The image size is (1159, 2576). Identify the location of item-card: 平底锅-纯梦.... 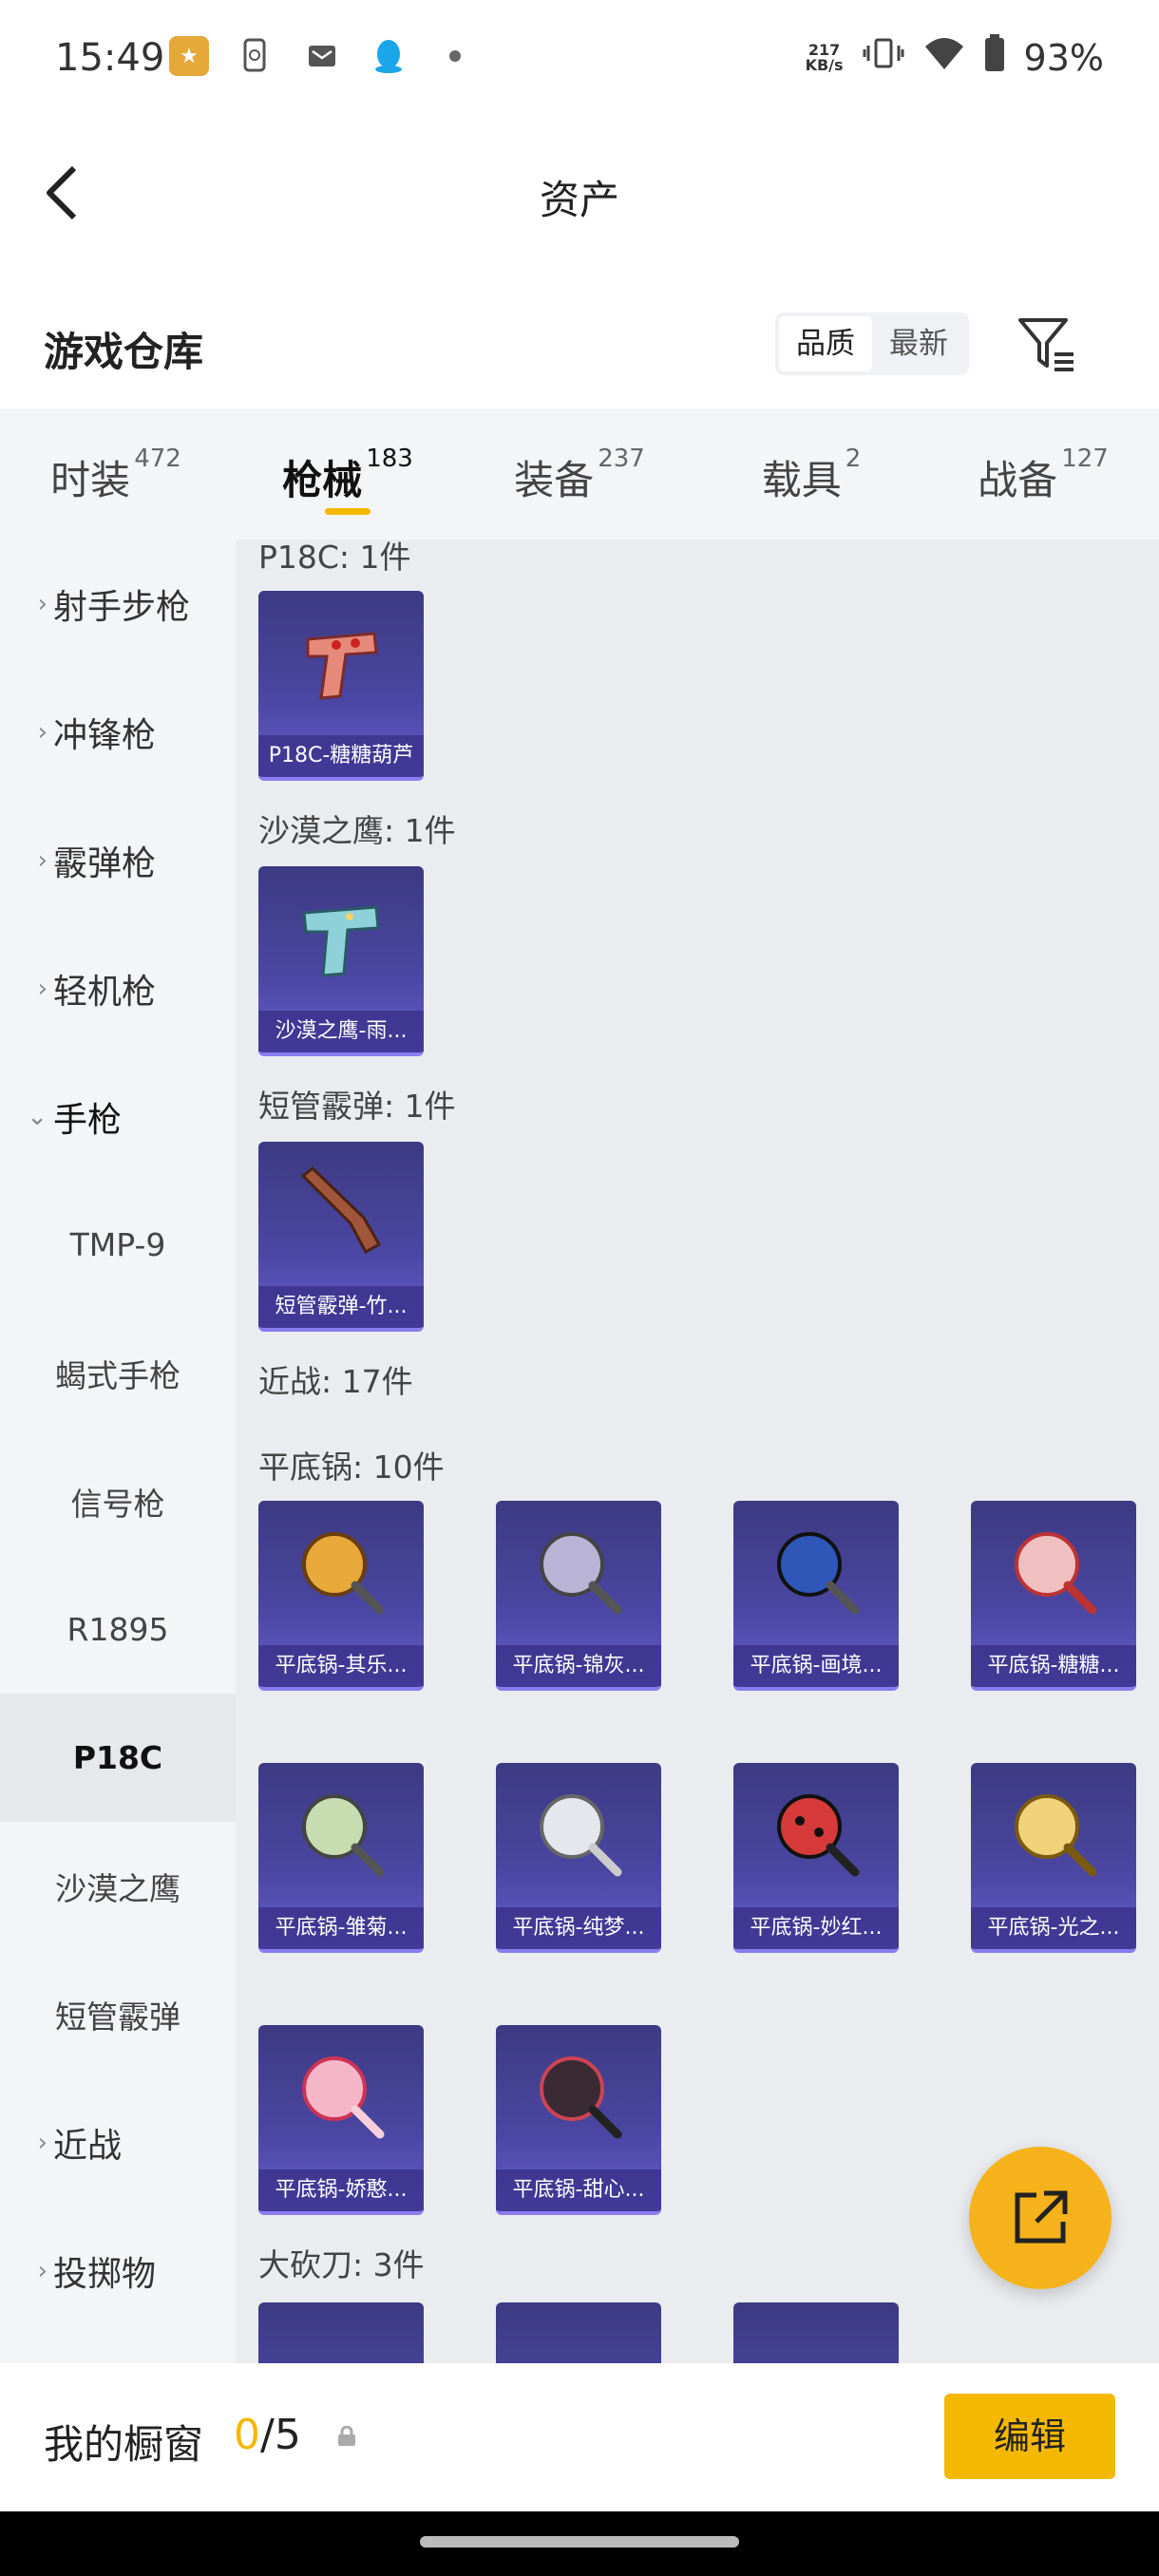
(578, 1858).